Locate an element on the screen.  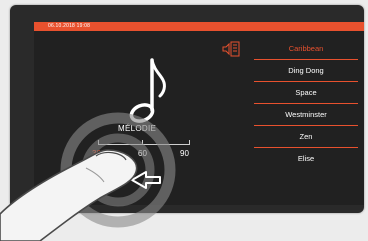
menu-item-caribbean: Caribbean is located at coordinates (306, 49).